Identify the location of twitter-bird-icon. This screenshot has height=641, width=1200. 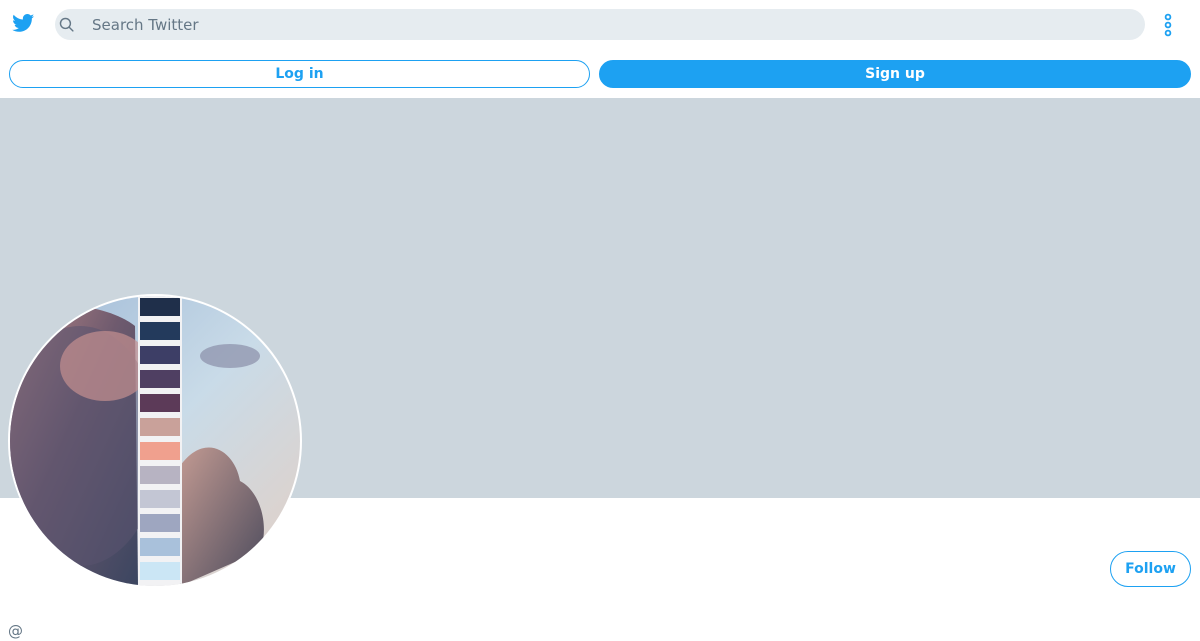
(23, 23).